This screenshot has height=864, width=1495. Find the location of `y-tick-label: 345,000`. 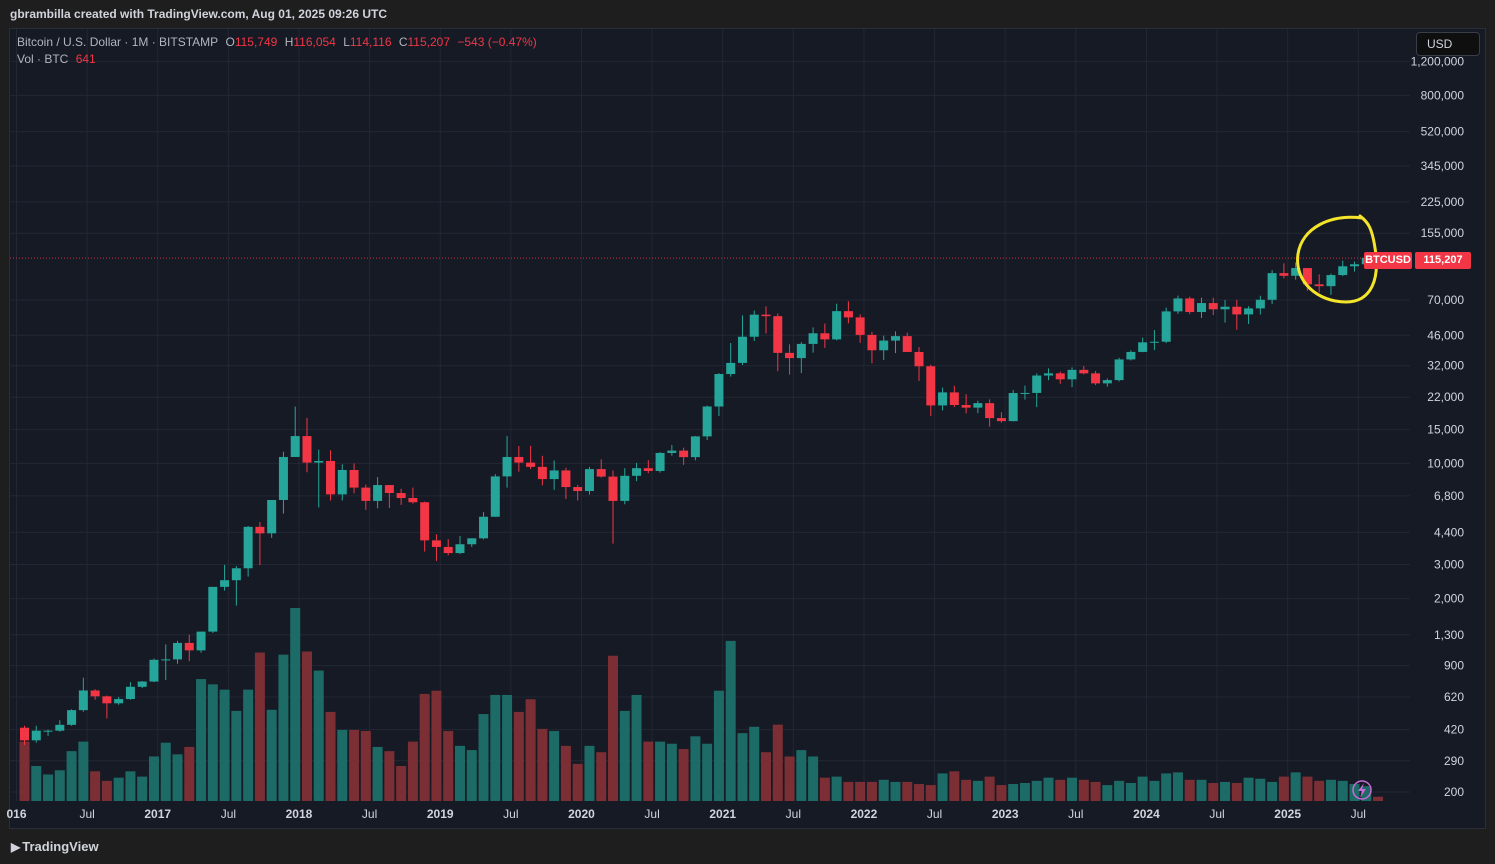

y-tick-label: 345,000 is located at coordinates (1443, 166).